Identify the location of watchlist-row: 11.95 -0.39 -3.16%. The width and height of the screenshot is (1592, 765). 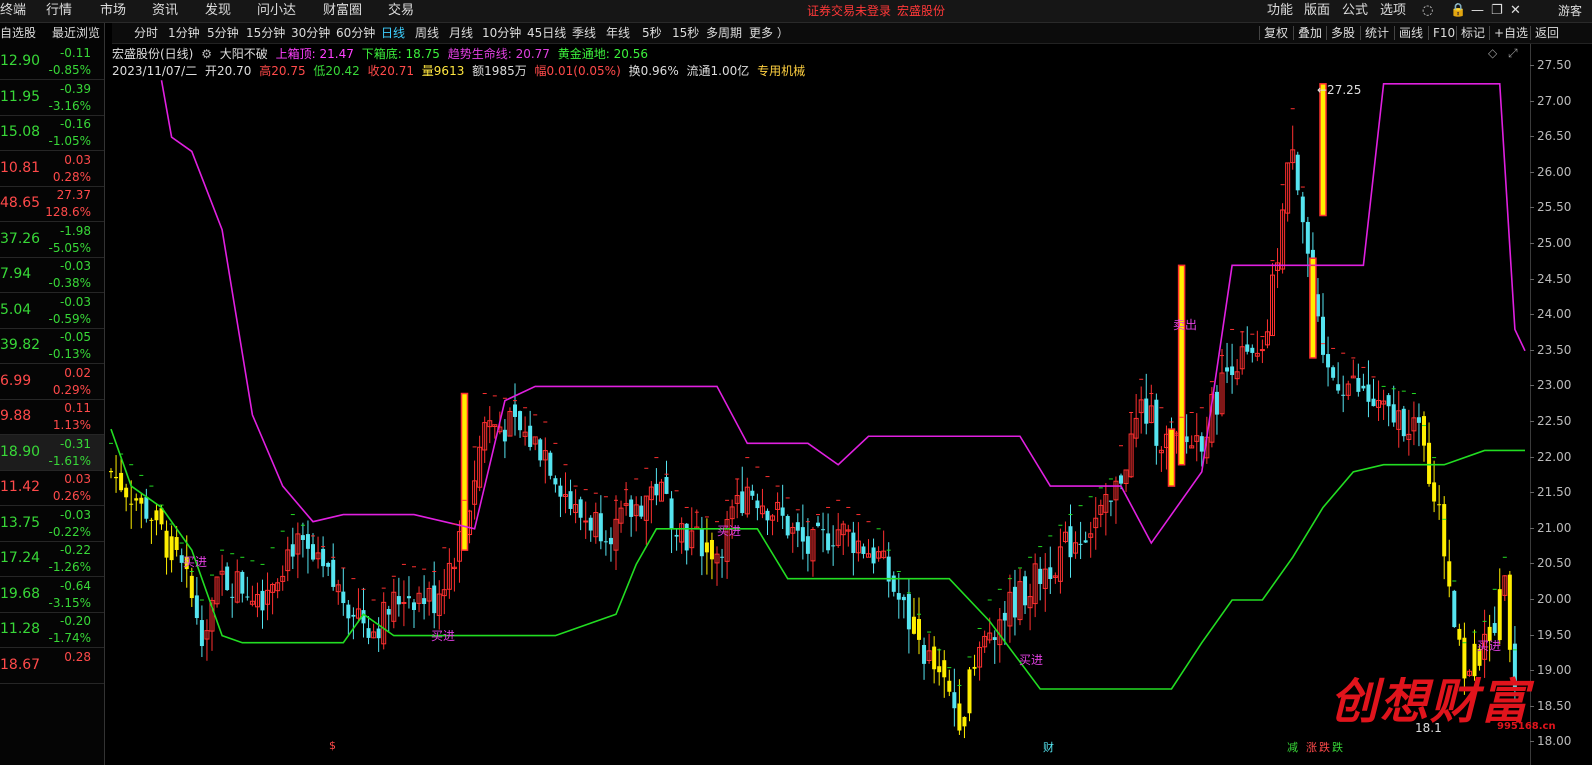
(52, 98).